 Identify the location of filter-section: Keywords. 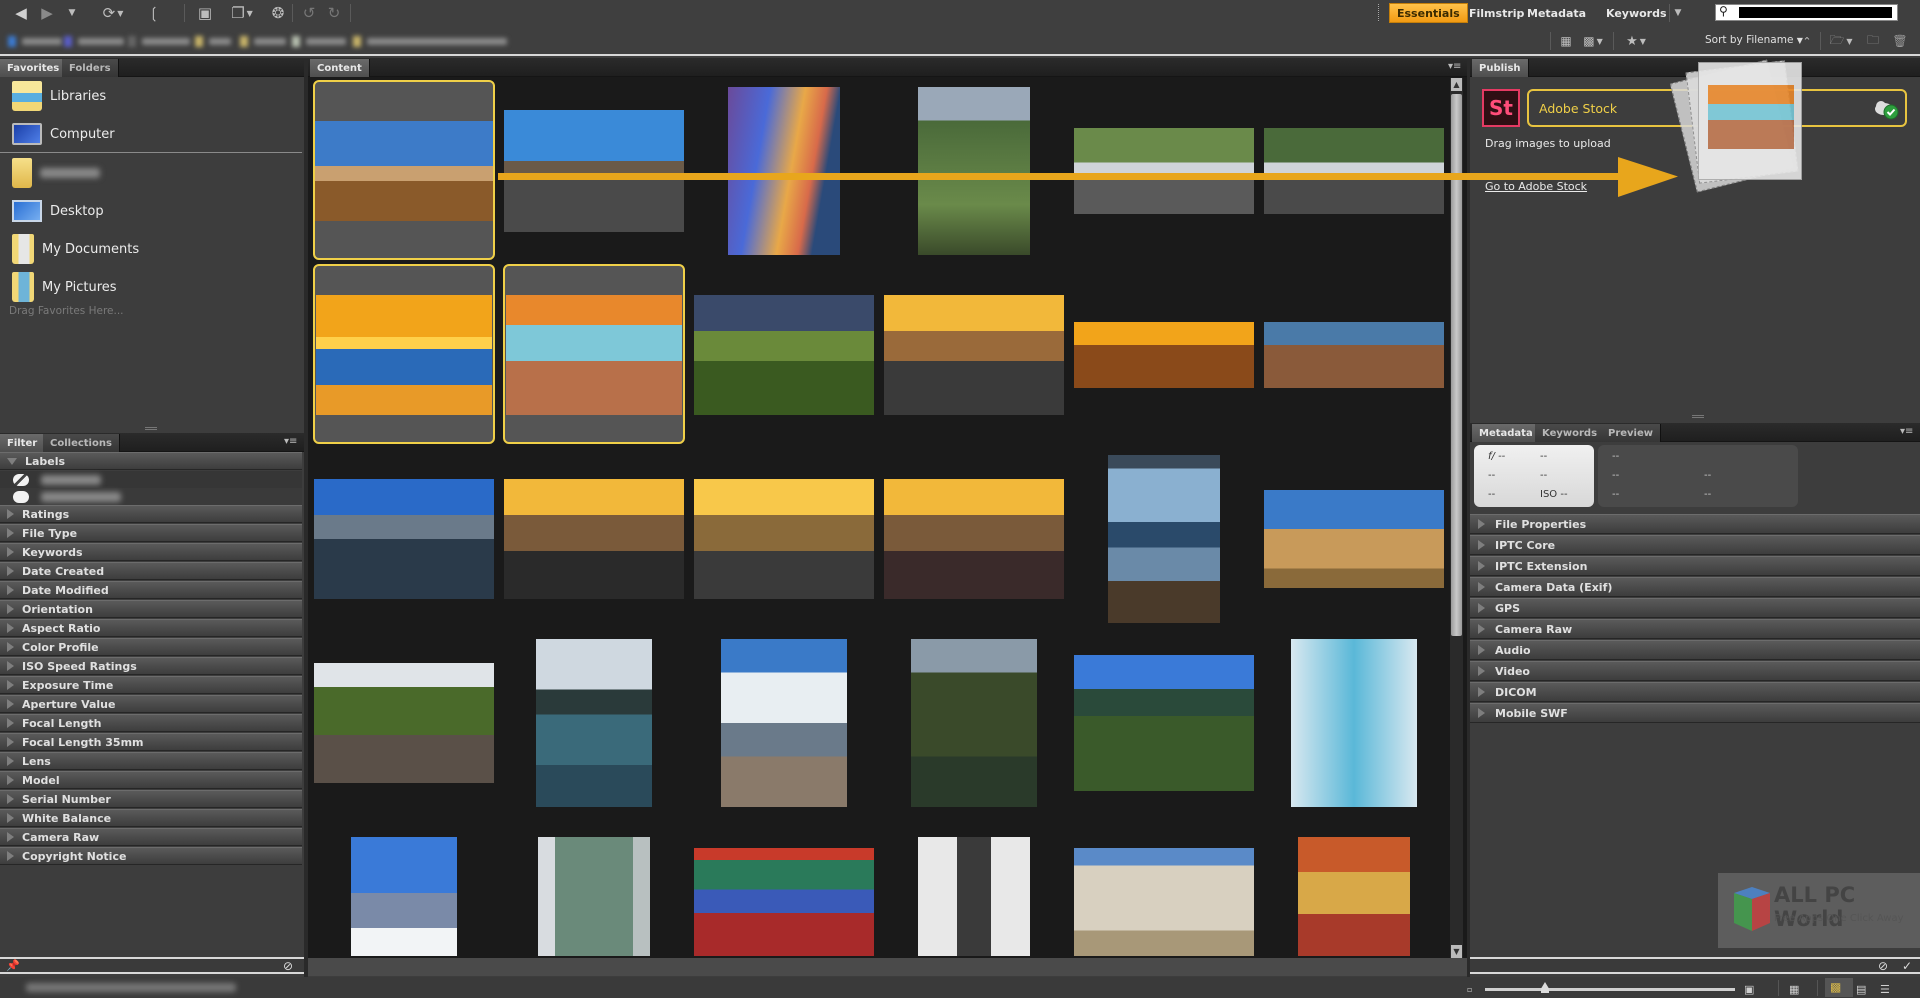
(151, 552).